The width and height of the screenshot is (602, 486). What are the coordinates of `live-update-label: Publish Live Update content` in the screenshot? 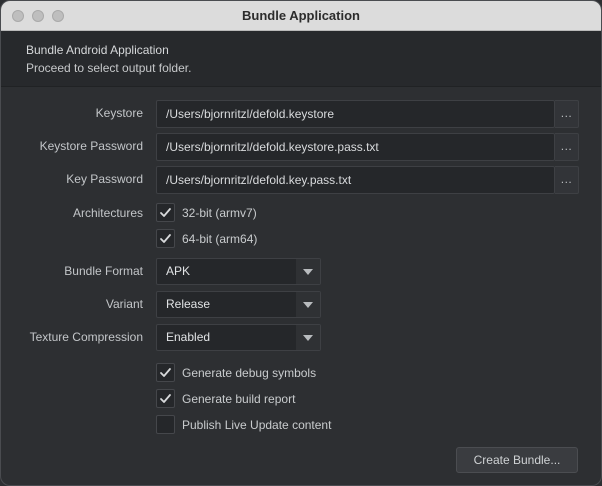 It's located at (257, 425).